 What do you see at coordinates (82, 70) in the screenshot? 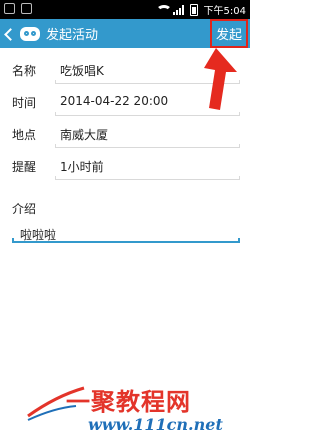
I see `name-input: 吃饭唱K` at bounding box center [82, 70].